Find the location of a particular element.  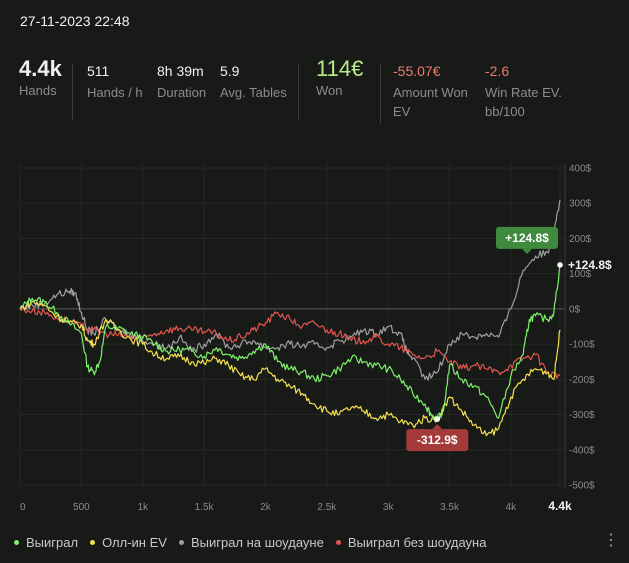

y-tick-label: -400$ is located at coordinates (582, 450).